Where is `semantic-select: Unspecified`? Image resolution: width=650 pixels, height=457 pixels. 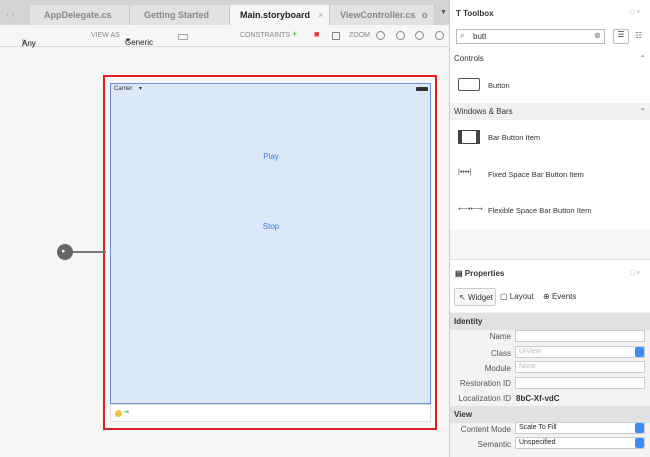 semantic-select: Unspecified is located at coordinates (580, 443).